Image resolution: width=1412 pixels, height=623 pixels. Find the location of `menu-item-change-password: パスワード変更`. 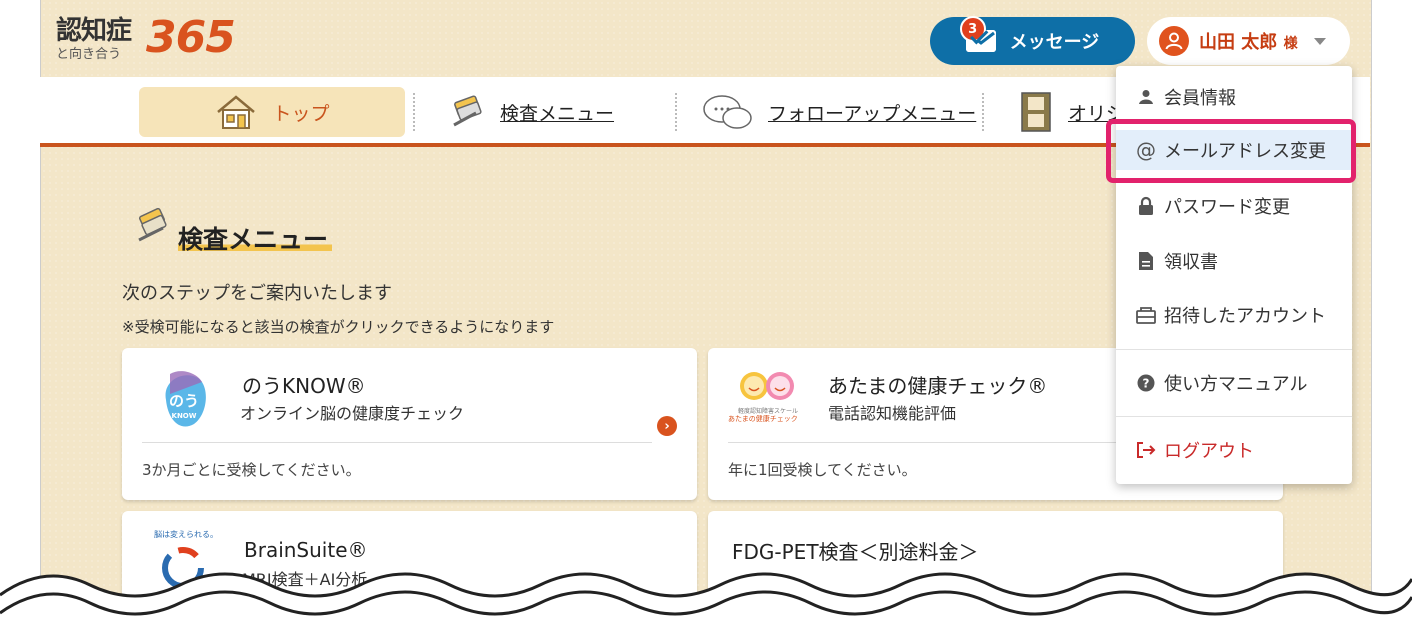

menu-item-change-password: パスワード変更 is located at coordinates (1234, 206).